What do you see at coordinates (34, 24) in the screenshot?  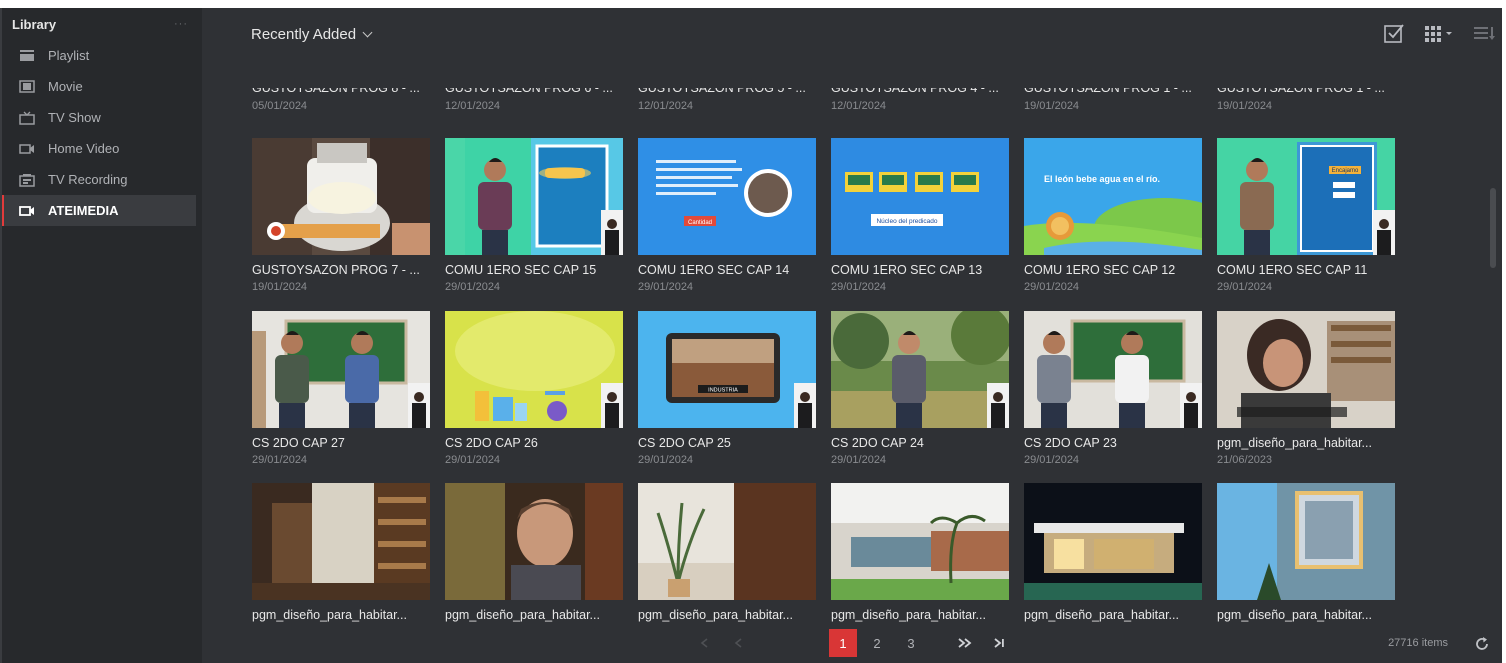 I see `sidebar-title: Library` at bounding box center [34, 24].